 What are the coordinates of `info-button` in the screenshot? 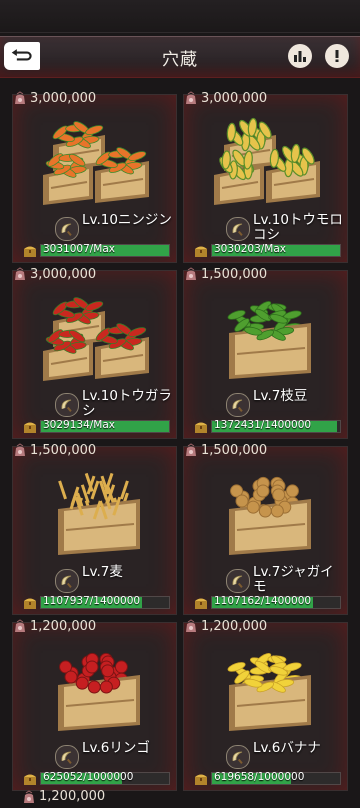 It's located at (337, 56).